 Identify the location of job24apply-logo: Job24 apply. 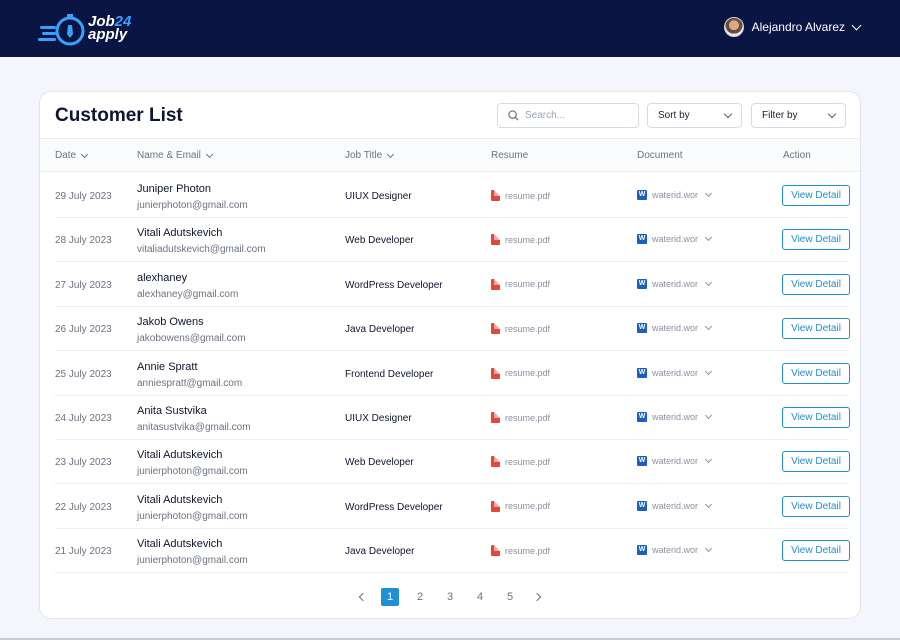
(88, 30).